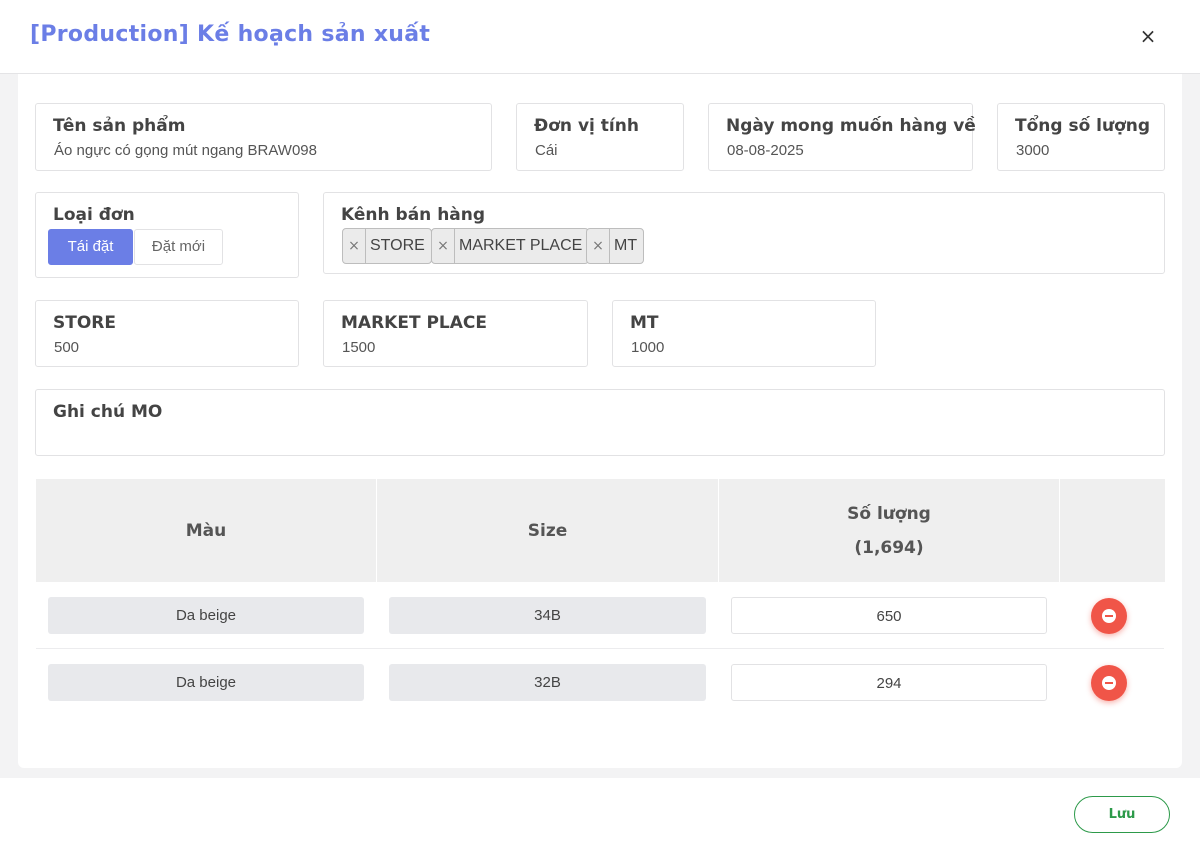 The image size is (1200, 850). What do you see at coordinates (206, 615) in the screenshot?
I see `row-1-color-cell: Da beige` at bounding box center [206, 615].